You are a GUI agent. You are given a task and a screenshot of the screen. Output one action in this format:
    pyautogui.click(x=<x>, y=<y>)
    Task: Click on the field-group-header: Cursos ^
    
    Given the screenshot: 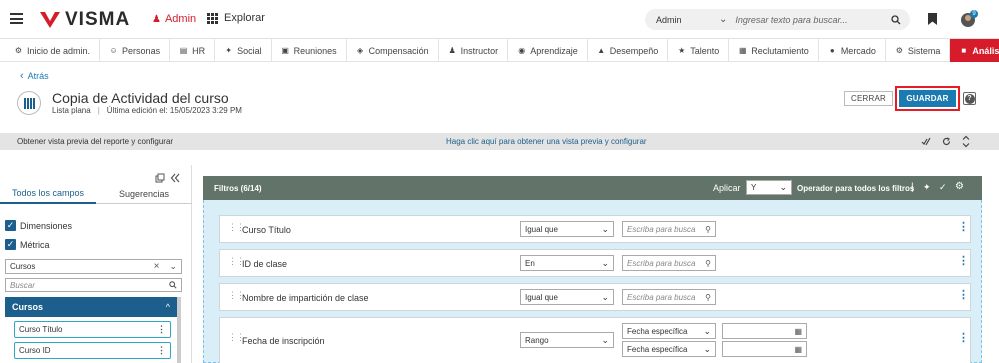 What is the action you would take?
    pyautogui.click(x=91, y=307)
    